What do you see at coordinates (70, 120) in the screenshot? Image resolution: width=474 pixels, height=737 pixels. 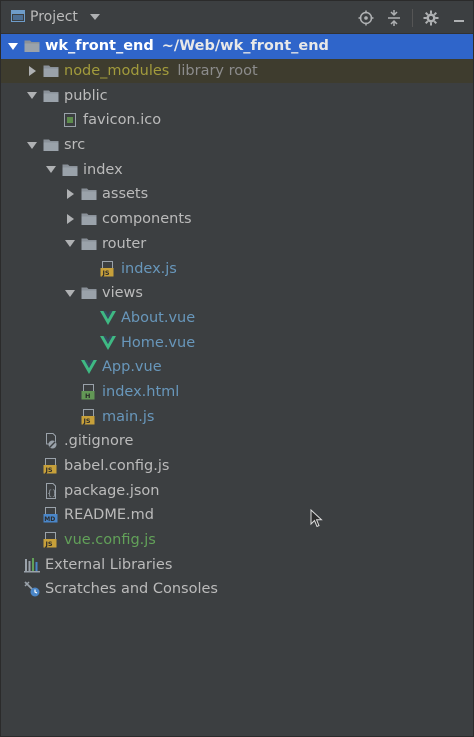 I see `image-file-icon` at bounding box center [70, 120].